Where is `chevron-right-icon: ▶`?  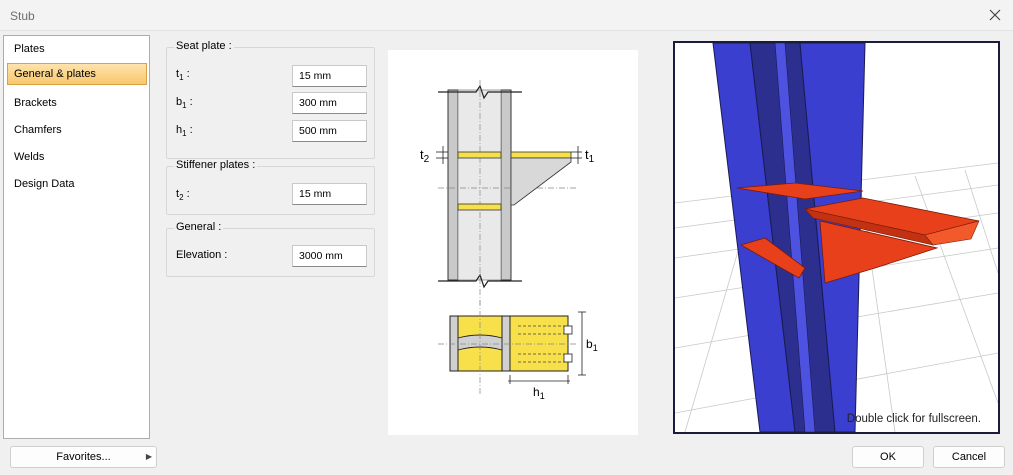 chevron-right-icon: ▶ is located at coordinates (148, 456).